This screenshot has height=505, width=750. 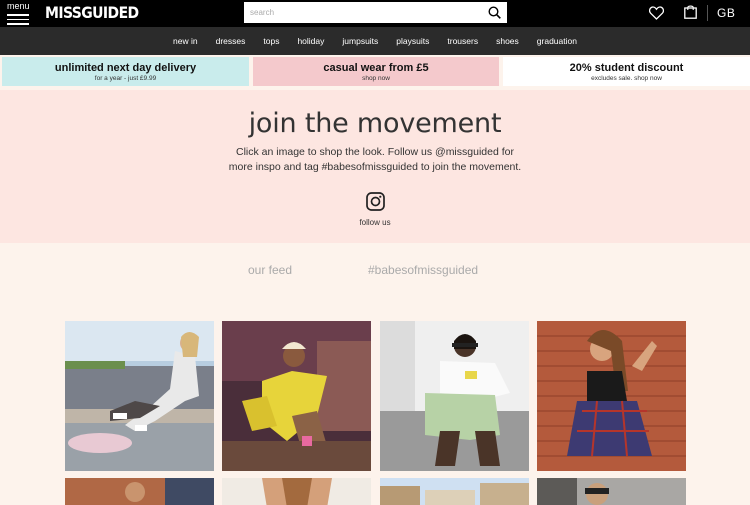 I want to click on top-bar: menu MISSGUIDED GB, so click(x=375, y=13).